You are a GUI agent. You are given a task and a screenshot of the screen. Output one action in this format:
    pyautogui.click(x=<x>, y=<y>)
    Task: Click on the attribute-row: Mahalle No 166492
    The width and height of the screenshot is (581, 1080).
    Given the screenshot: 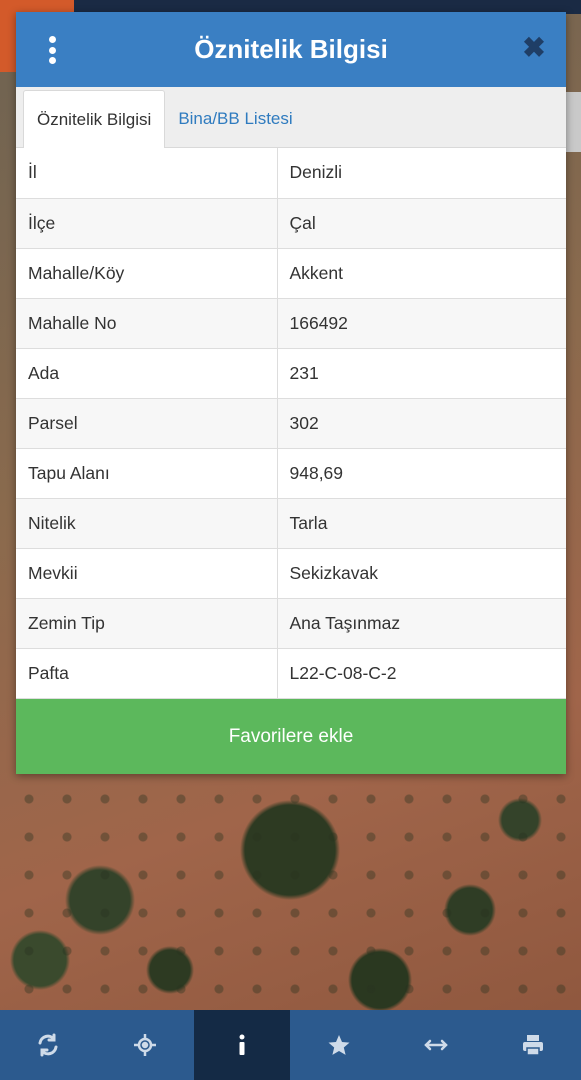 What is the action you would take?
    pyautogui.click(x=291, y=323)
    